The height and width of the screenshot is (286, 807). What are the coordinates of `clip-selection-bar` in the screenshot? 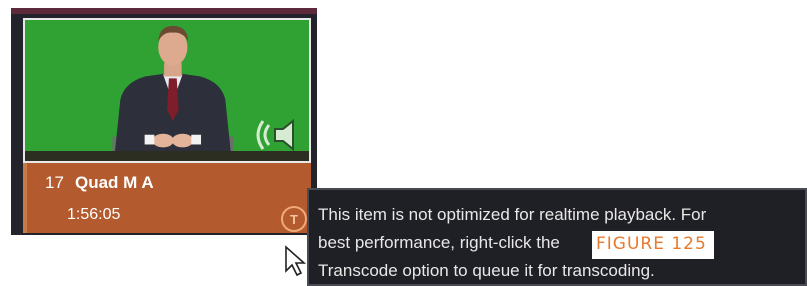 It's located at (164, 11).